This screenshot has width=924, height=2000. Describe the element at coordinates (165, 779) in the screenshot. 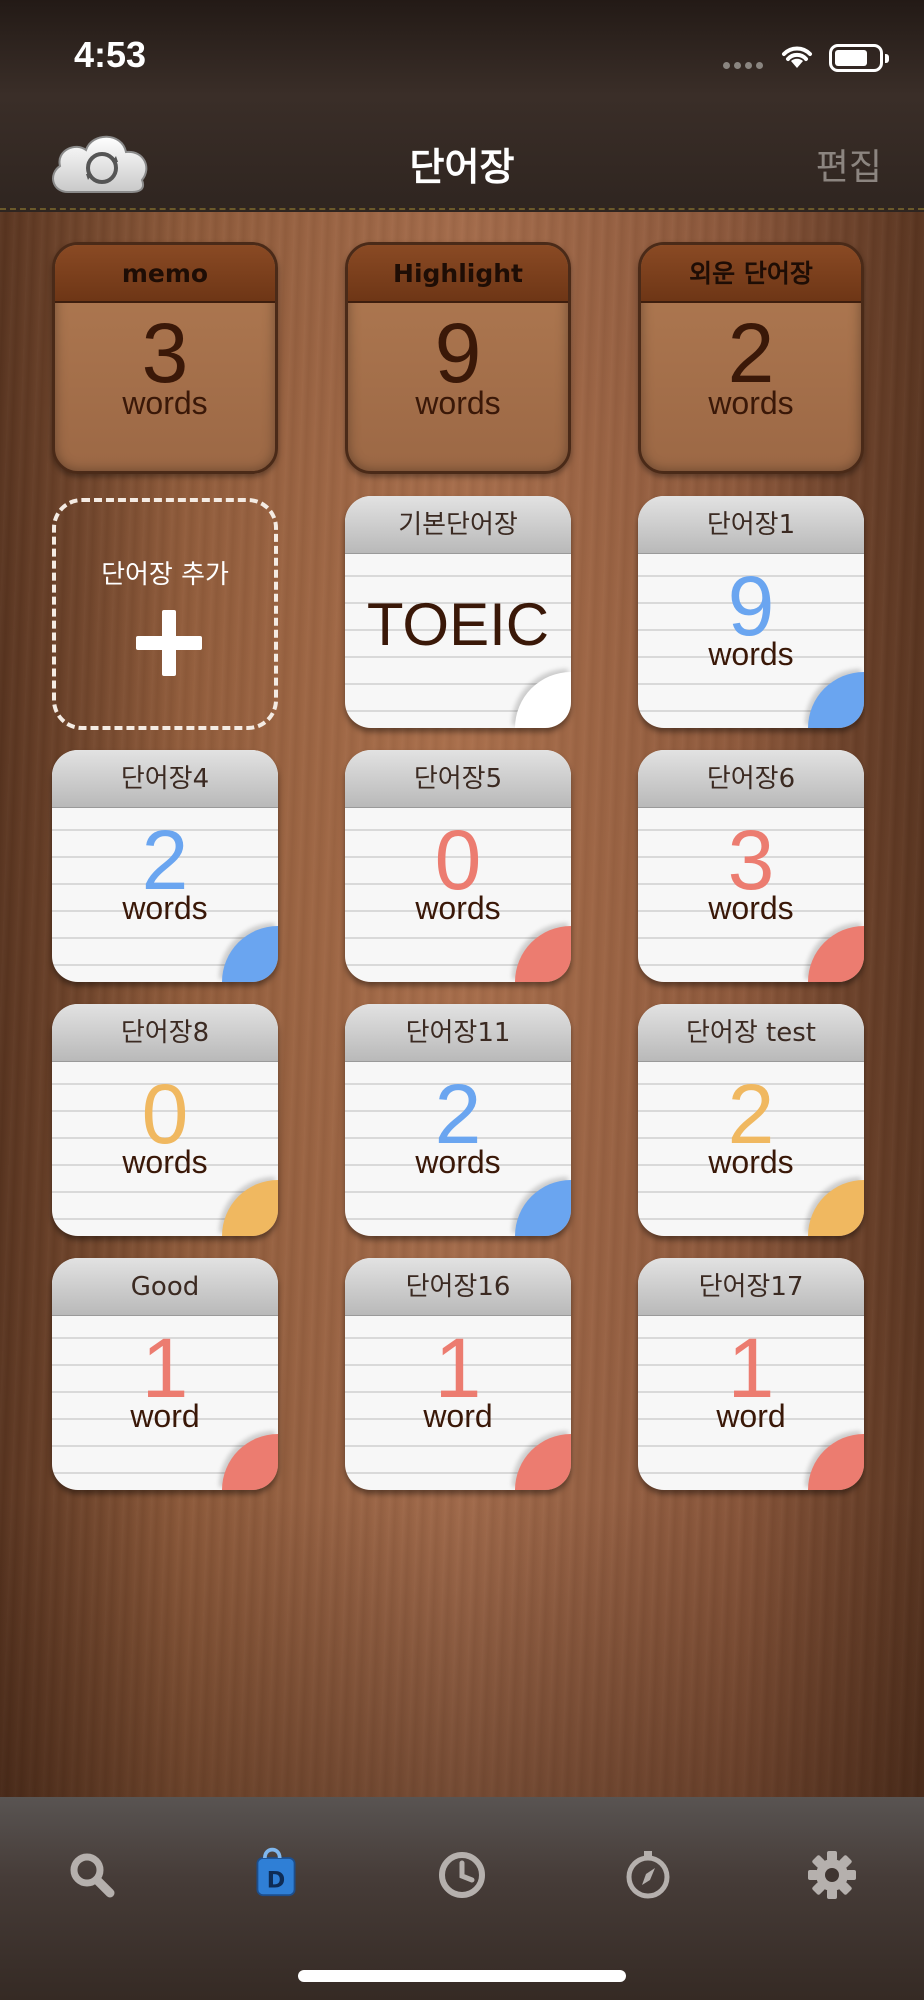

I see `wordbook-name: 단어장4` at that location.